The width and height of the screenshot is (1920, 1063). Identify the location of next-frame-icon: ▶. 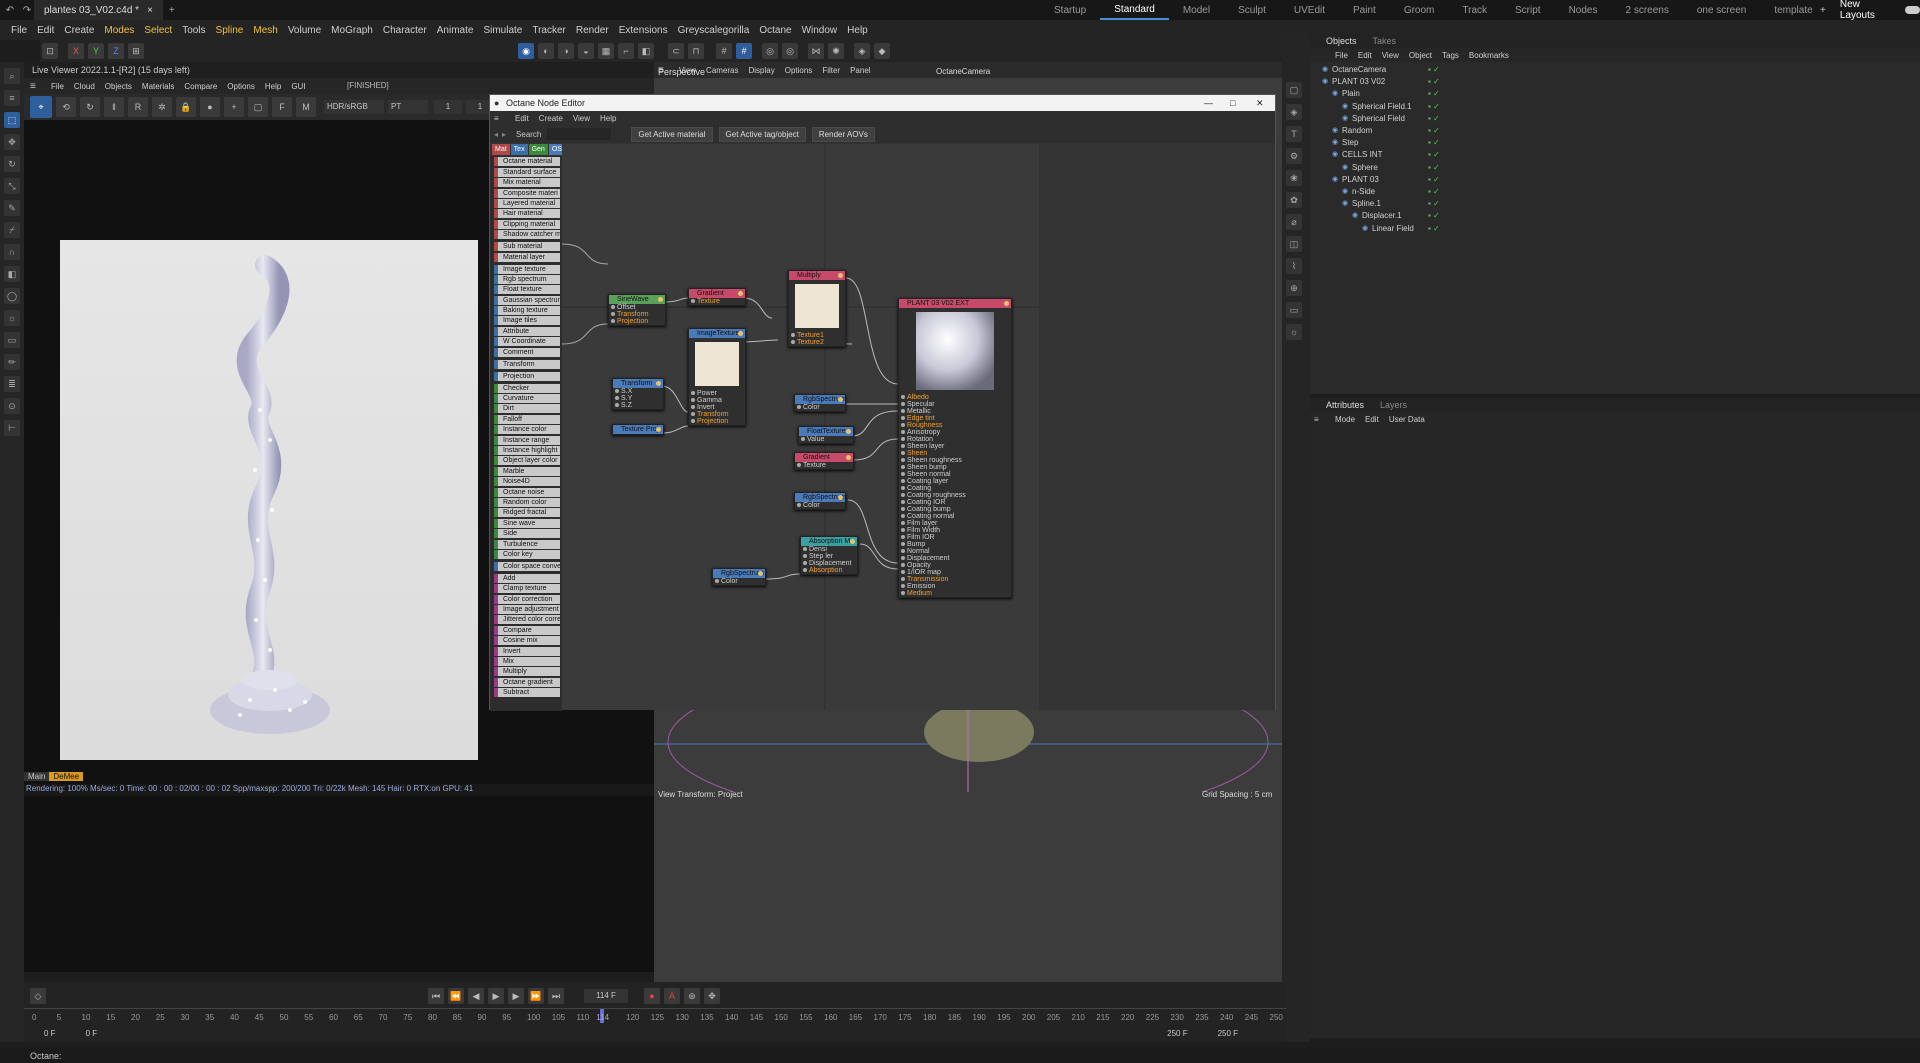
(516, 996).